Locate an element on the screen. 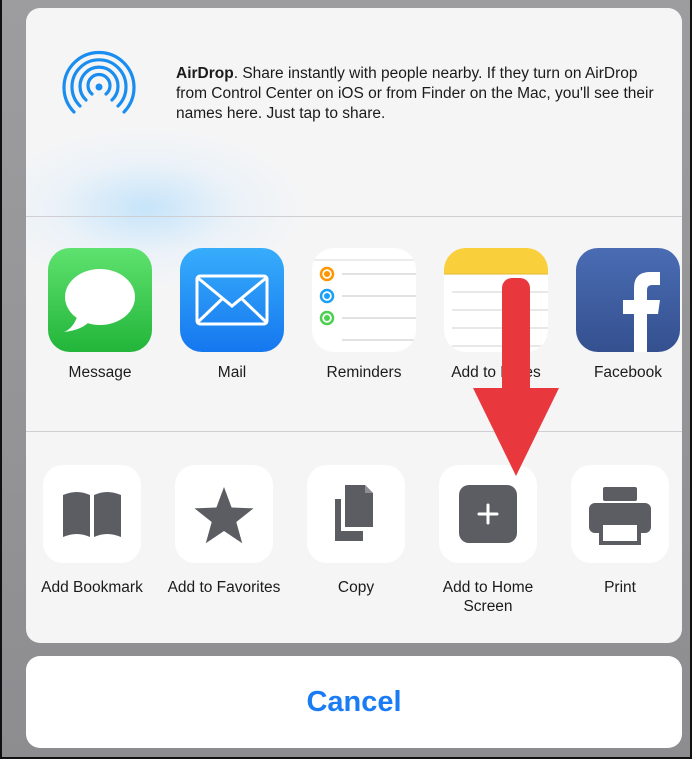 This screenshot has height=759, width=692. action-add-to-favorites: Add to Favorites is located at coordinates (224, 531).